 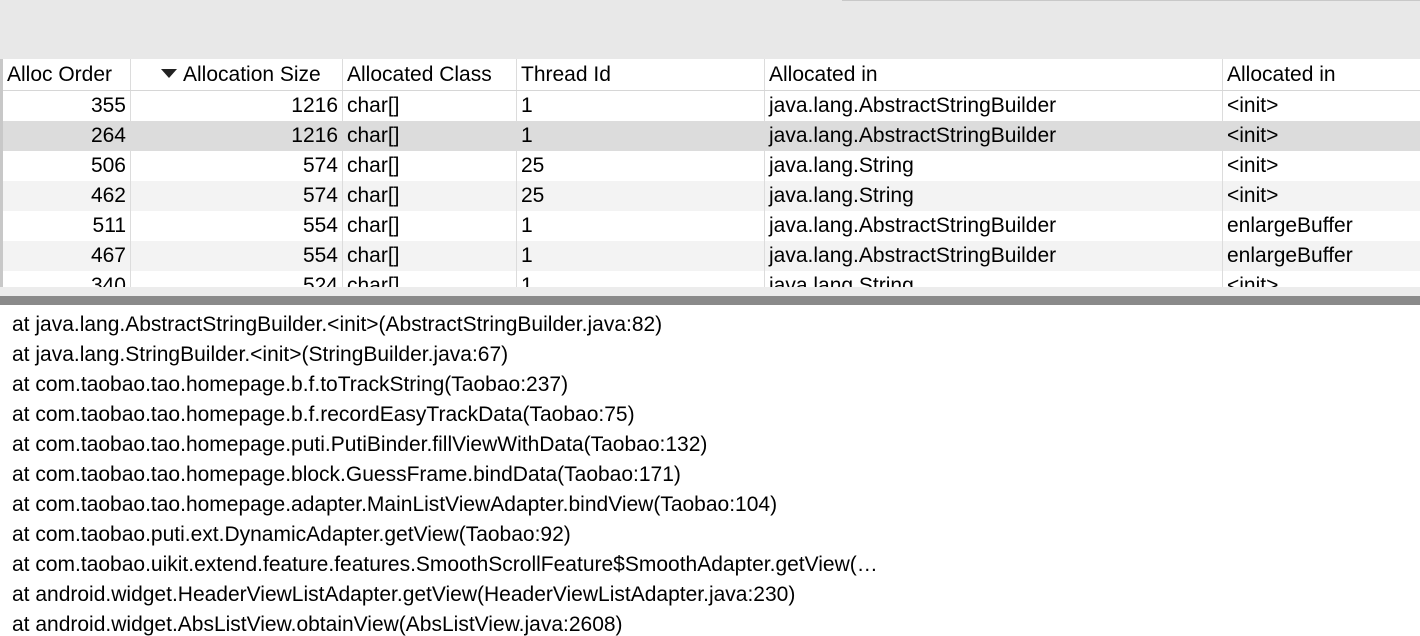 I want to click on table-bottom-gap, so click(x=710, y=291).